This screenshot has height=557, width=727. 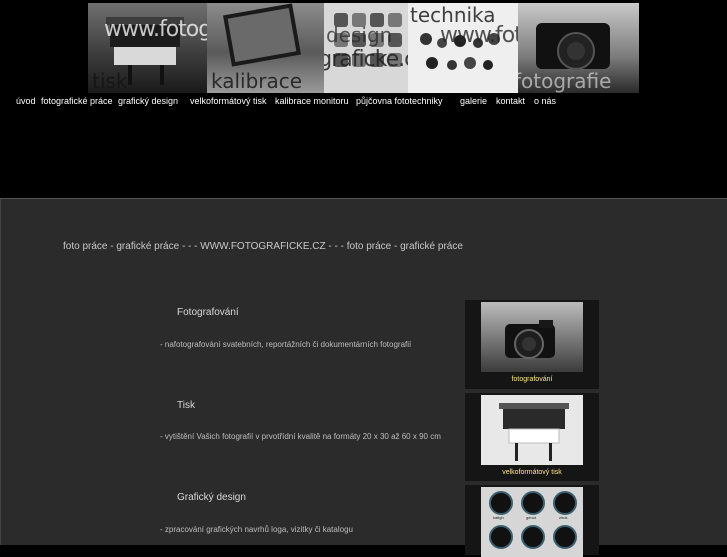 What do you see at coordinates (26, 101) in the screenshot?
I see `nav-uvod: úvod` at bounding box center [26, 101].